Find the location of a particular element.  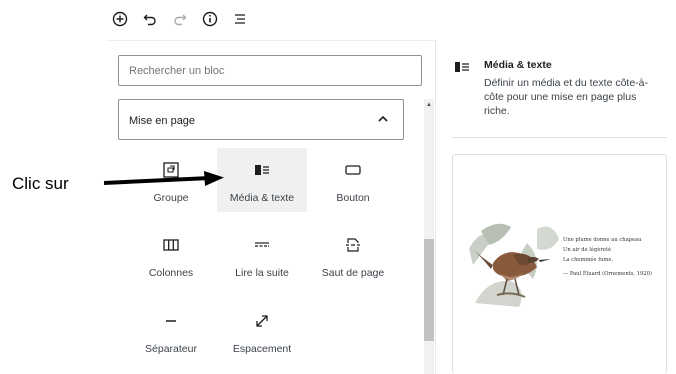

undo-icon is located at coordinates (150, 19).